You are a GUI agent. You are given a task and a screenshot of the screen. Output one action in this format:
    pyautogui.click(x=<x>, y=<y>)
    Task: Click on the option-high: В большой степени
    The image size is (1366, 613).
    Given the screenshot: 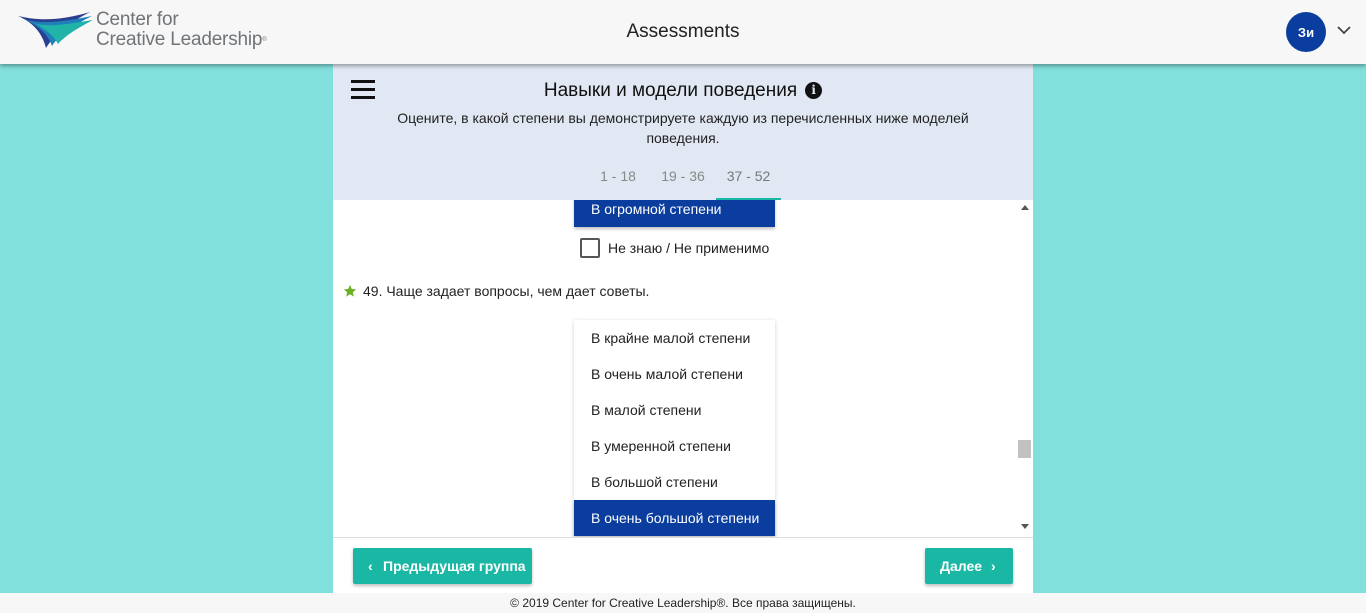 What is the action you would take?
    pyautogui.click(x=674, y=482)
    